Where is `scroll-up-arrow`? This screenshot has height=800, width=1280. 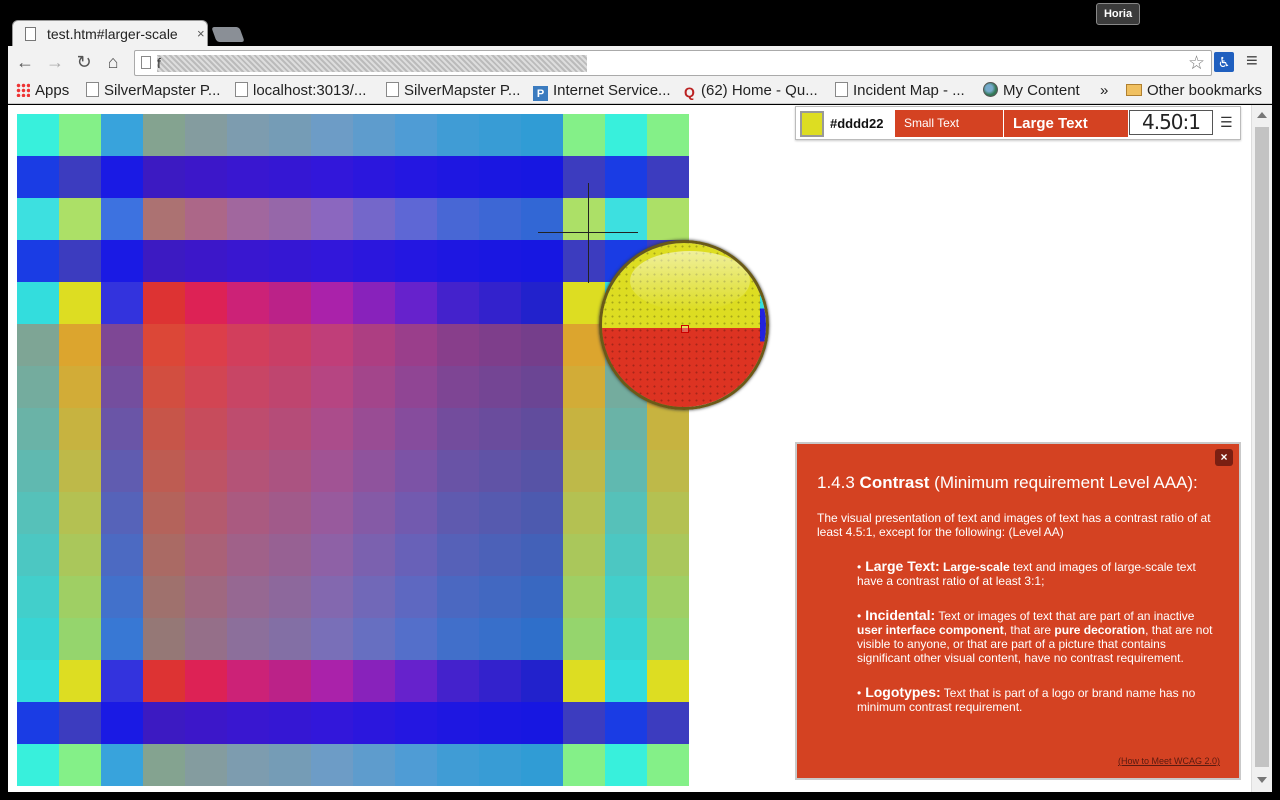
scroll-up-arrow is located at coordinates (1262, 115).